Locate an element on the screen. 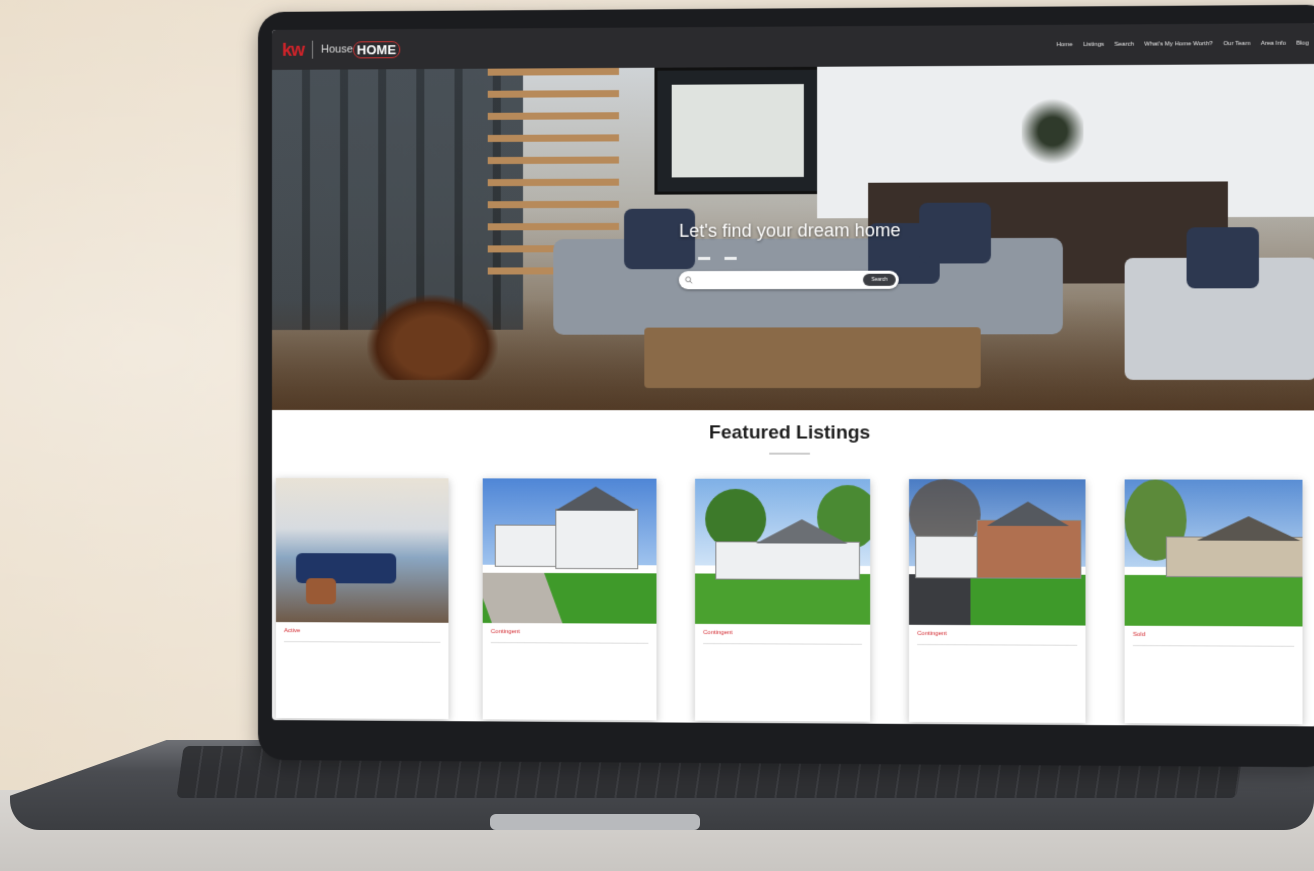  listing-card: Active is located at coordinates (362, 599).